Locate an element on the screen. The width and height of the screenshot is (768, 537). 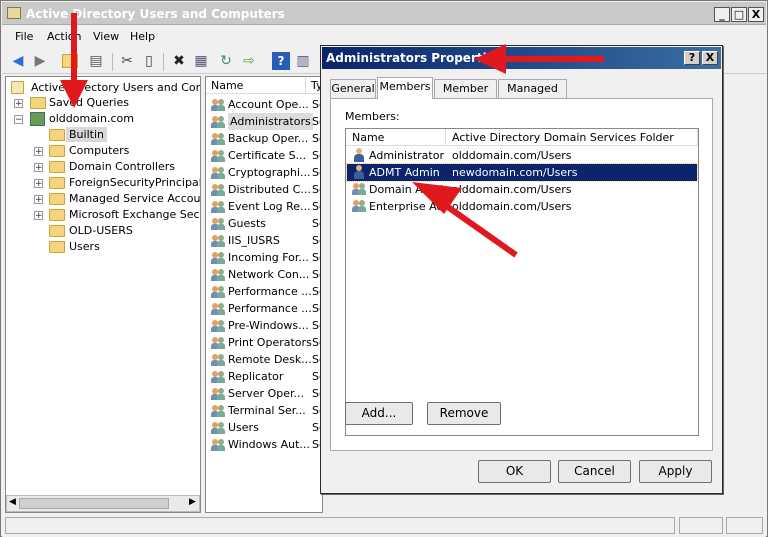
list-item: Replicator is located at coordinates (255, 376).